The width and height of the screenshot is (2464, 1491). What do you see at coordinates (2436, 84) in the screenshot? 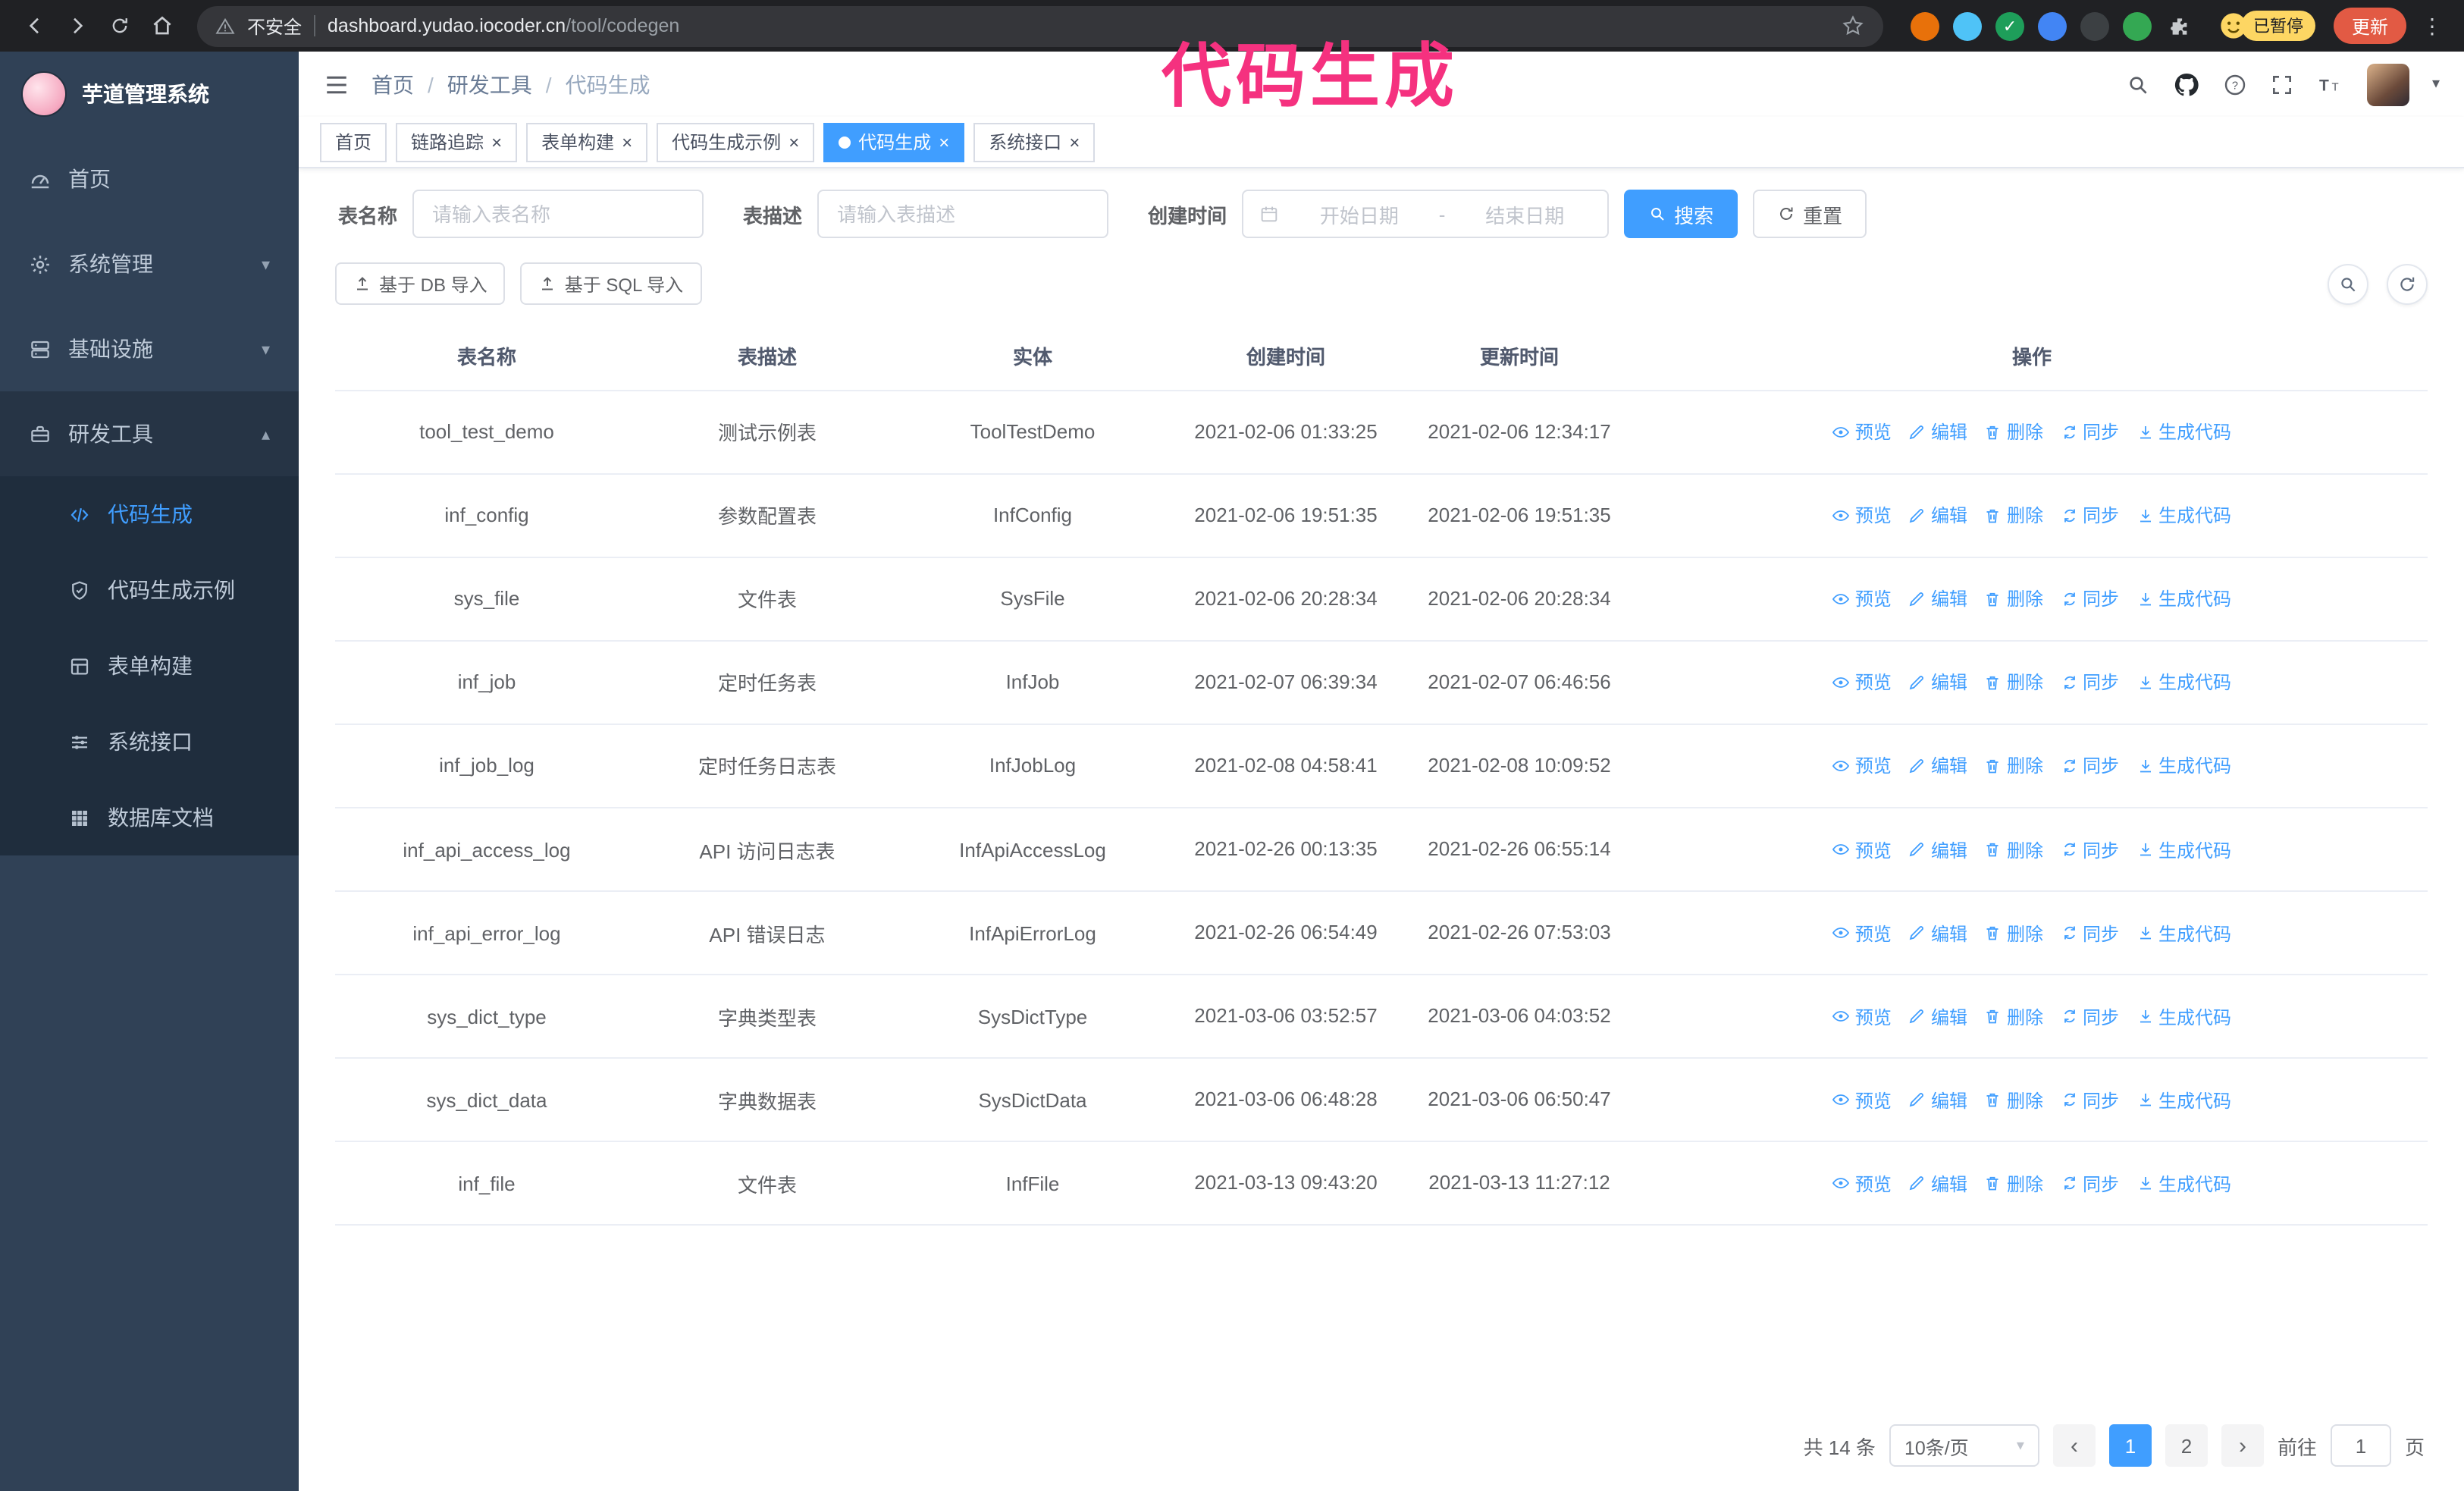
I see `user-caret-icon: ▾` at bounding box center [2436, 84].